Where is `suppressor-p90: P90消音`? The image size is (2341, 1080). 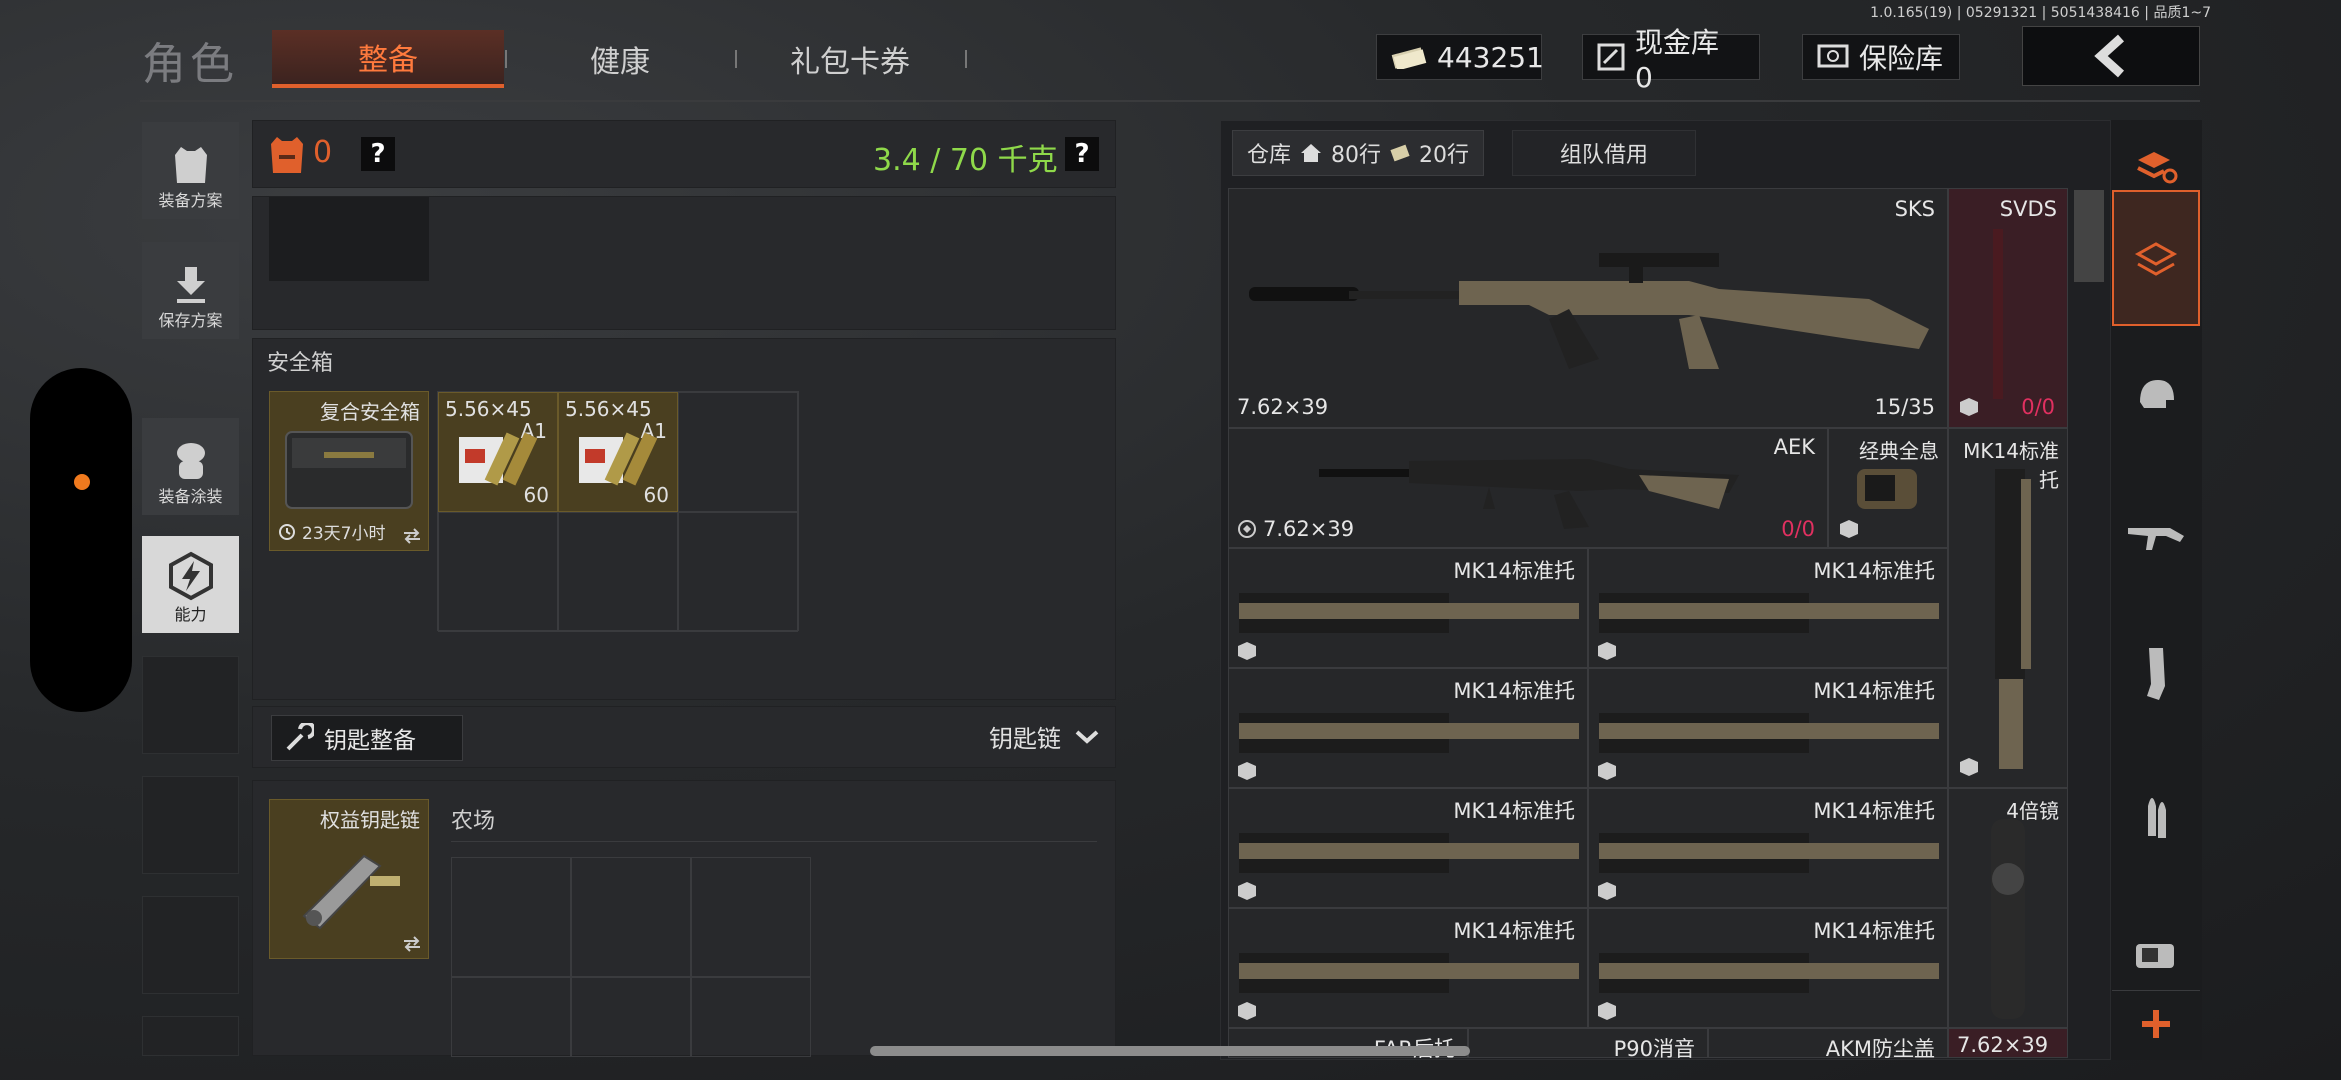 suppressor-p90: P90消音 is located at coordinates (1588, 1043).